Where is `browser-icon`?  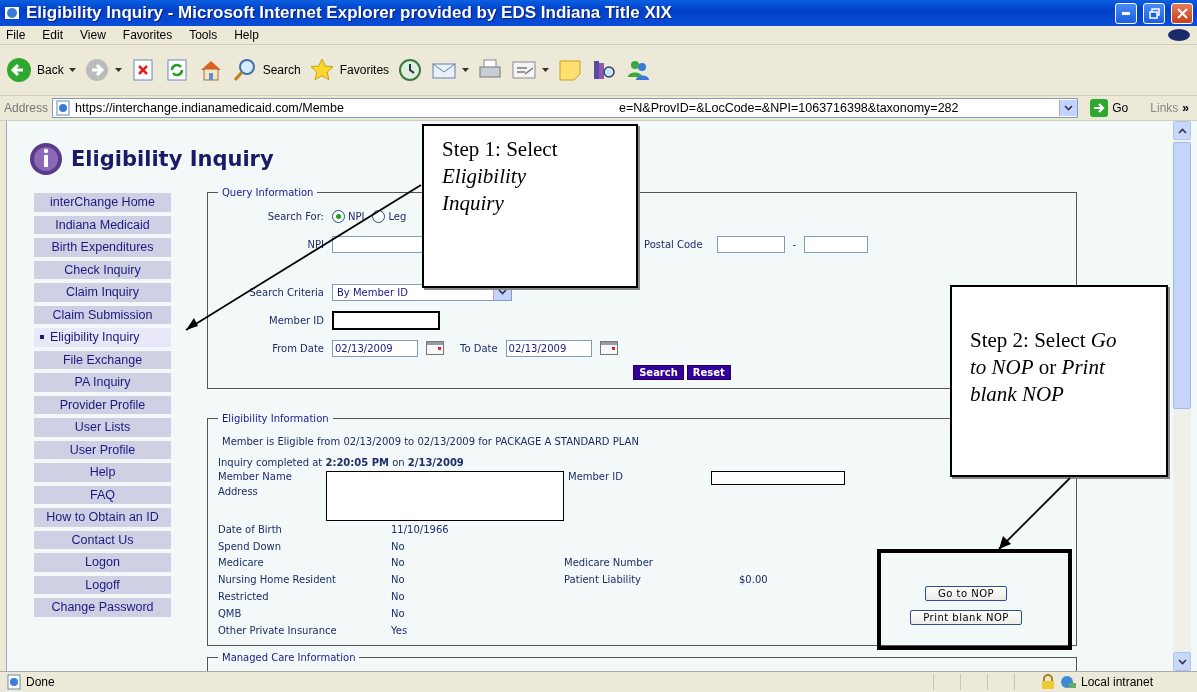
browser-icon is located at coordinates (12, 13).